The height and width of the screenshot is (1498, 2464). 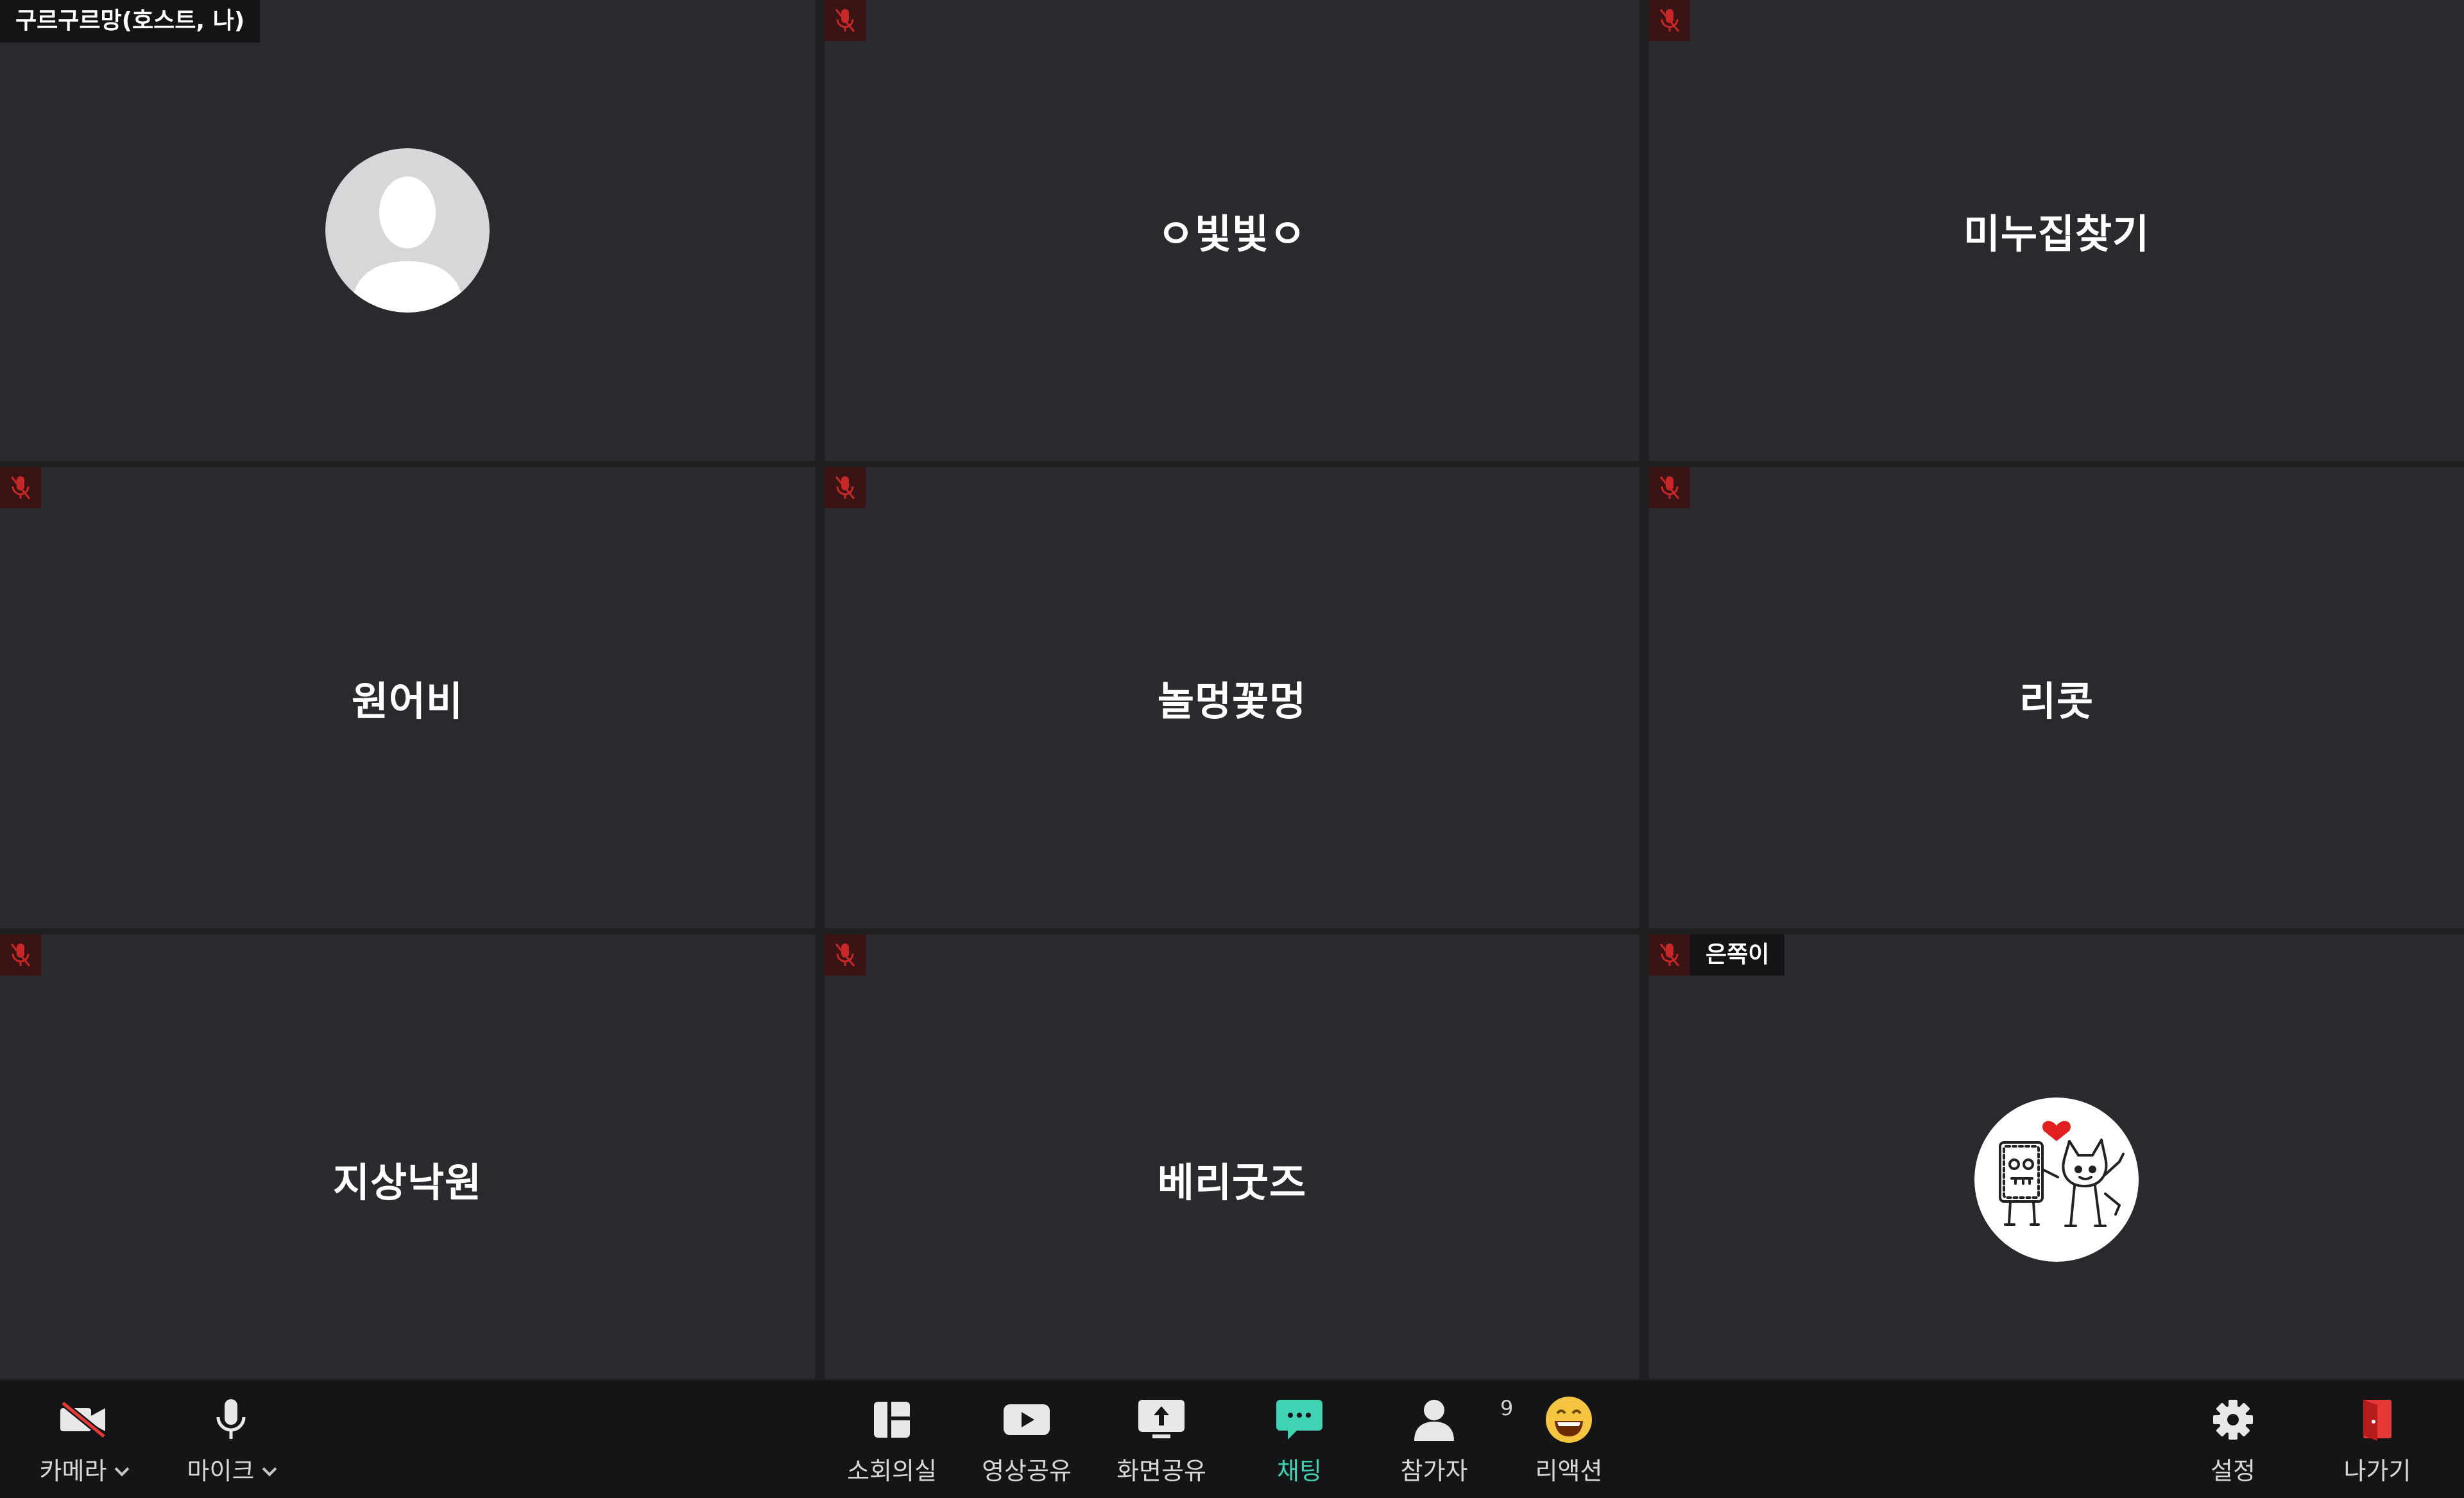 I want to click on reaction-icon, so click(x=1569, y=1420).